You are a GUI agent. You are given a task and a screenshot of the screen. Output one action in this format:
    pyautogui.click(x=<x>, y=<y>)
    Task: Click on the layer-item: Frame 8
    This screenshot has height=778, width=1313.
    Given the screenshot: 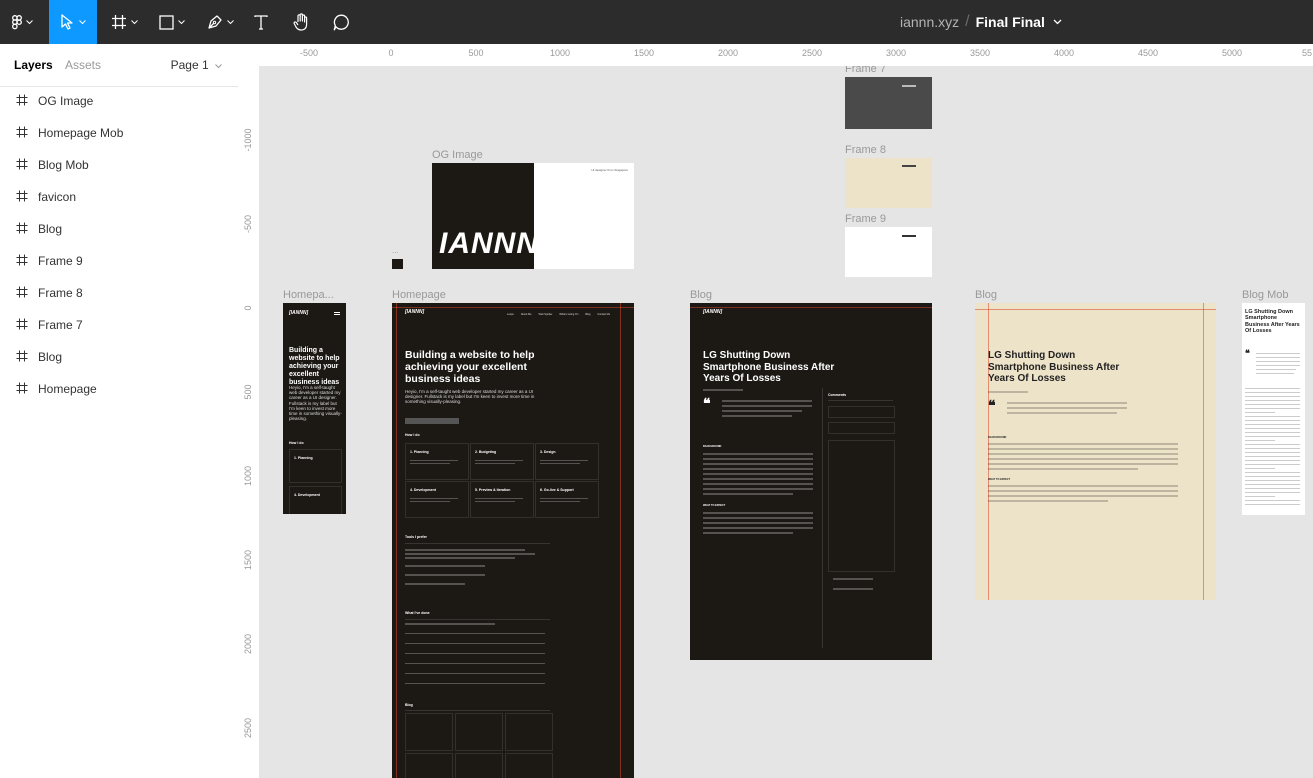 What is the action you would take?
    pyautogui.click(x=119, y=293)
    